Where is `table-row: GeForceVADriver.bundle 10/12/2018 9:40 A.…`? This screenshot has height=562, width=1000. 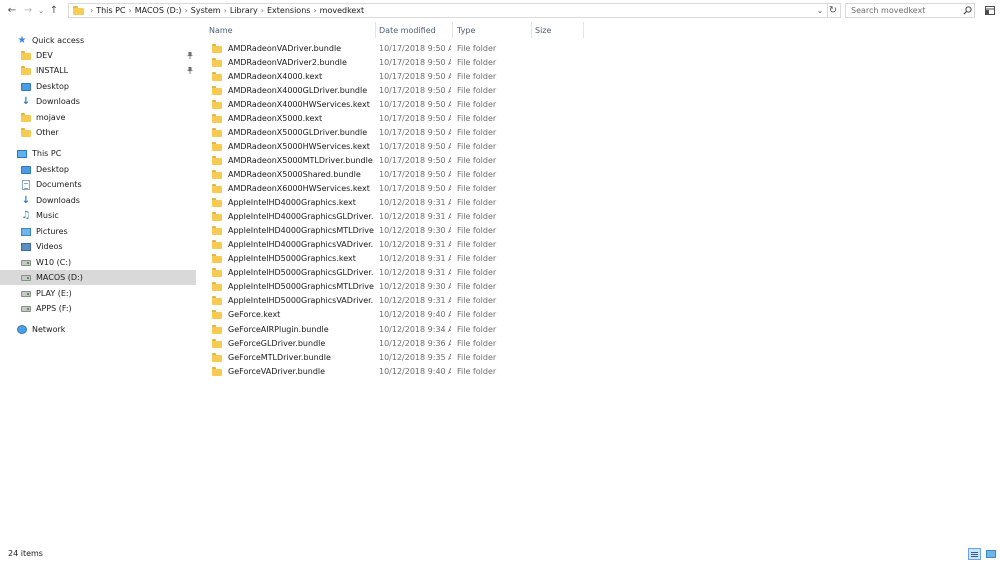 table-row: GeForceVADriver.bundle 10/12/2018 9:40 A.… is located at coordinates (395, 371).